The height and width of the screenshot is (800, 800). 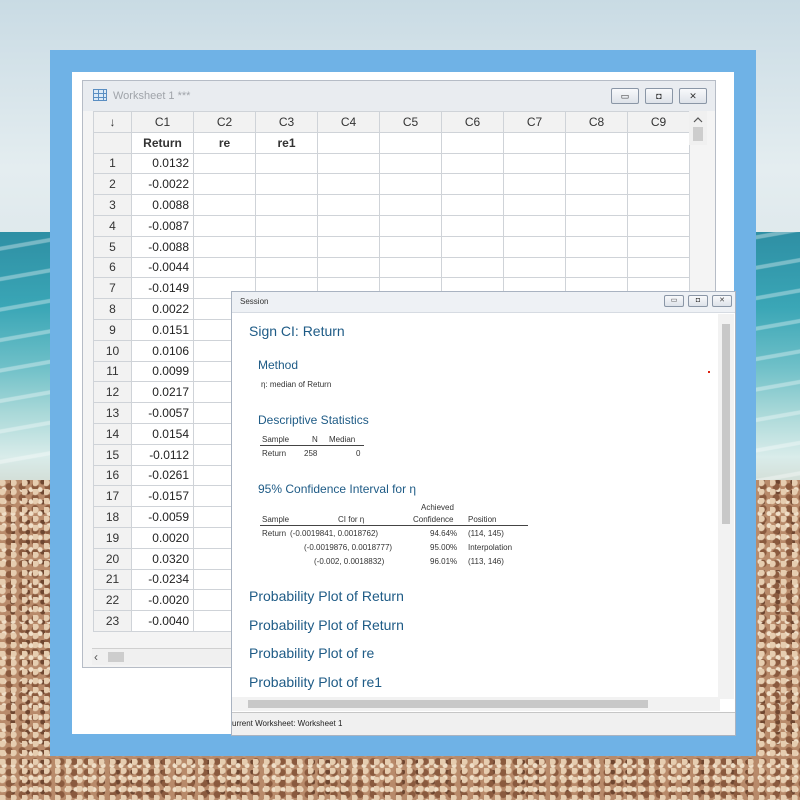 What do you see at coordinates (286, 122) in the screenshot?
I see `column-header: C3` at bounding box center [286, 122].